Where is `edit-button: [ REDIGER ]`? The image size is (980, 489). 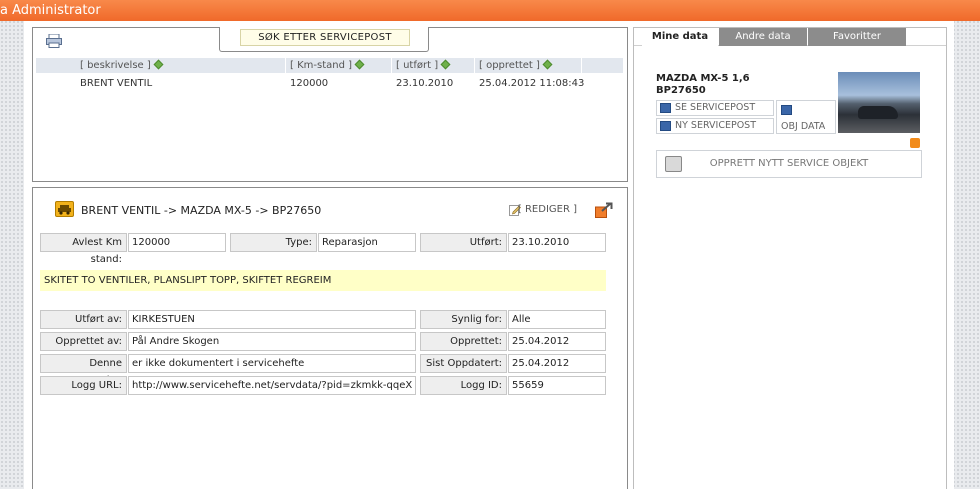
edit-button: [ REDIGER ] is located at coordinates (547, 209).